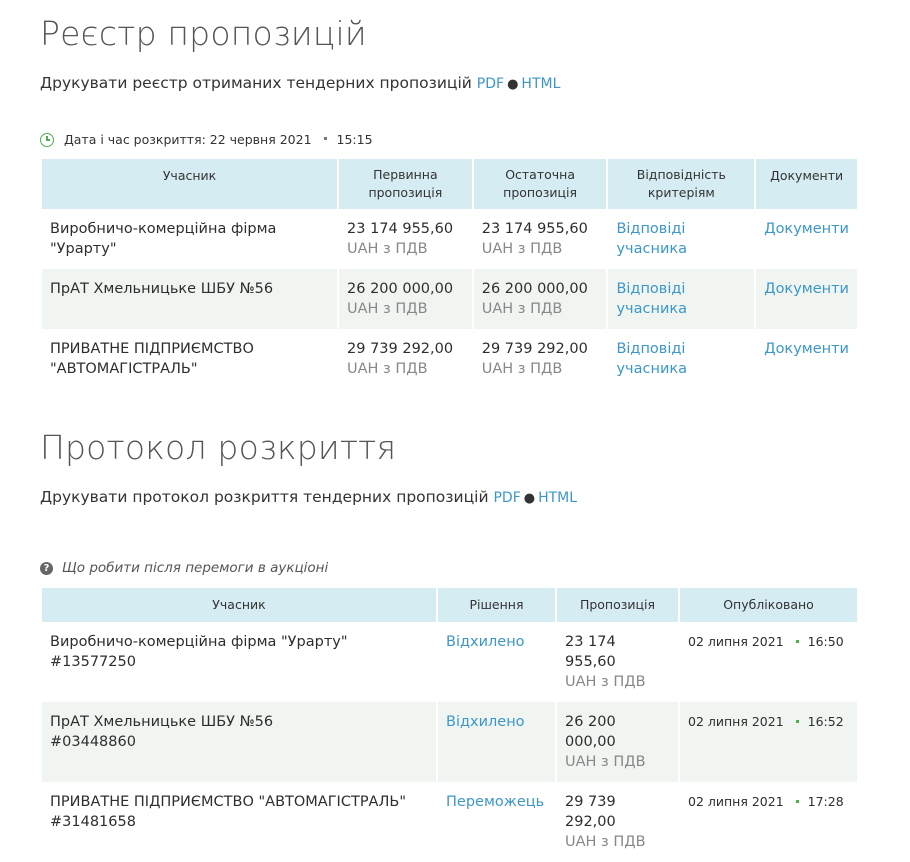  Describe the element at coordinates (406, 299) in the screenshot. I see `initial-offer: 26 200 000,00 UAH з ПДВ` at that location.